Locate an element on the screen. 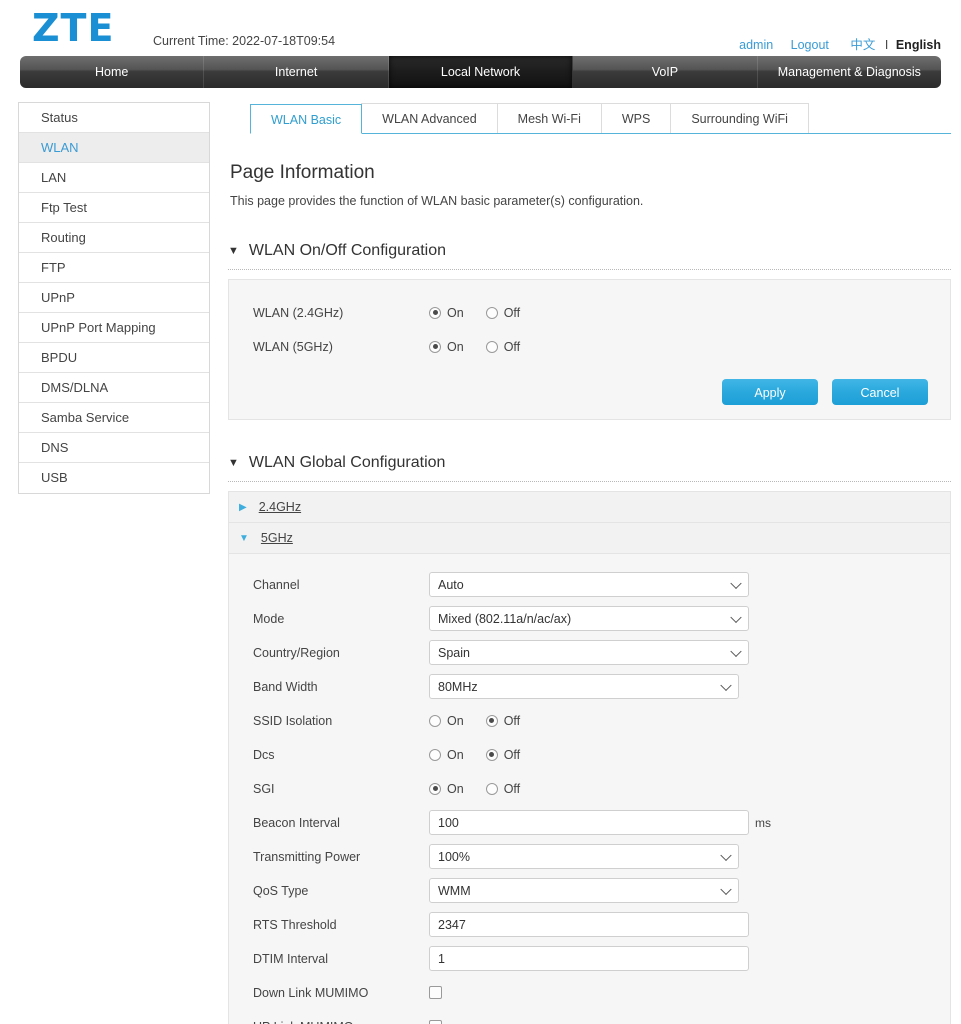 The height and width of the screenshot is (1024, 961). sidebar-item-ftp: FTP is located at coordinates (114, 268).